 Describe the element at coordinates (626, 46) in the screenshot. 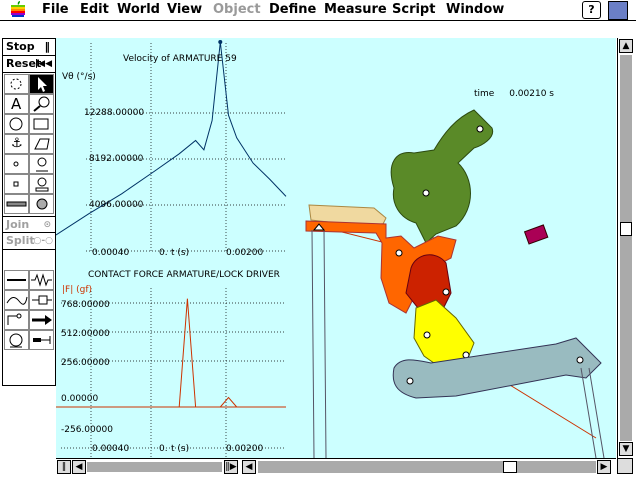

I see `scroll-up-arrow-icon: ▲` at that location.